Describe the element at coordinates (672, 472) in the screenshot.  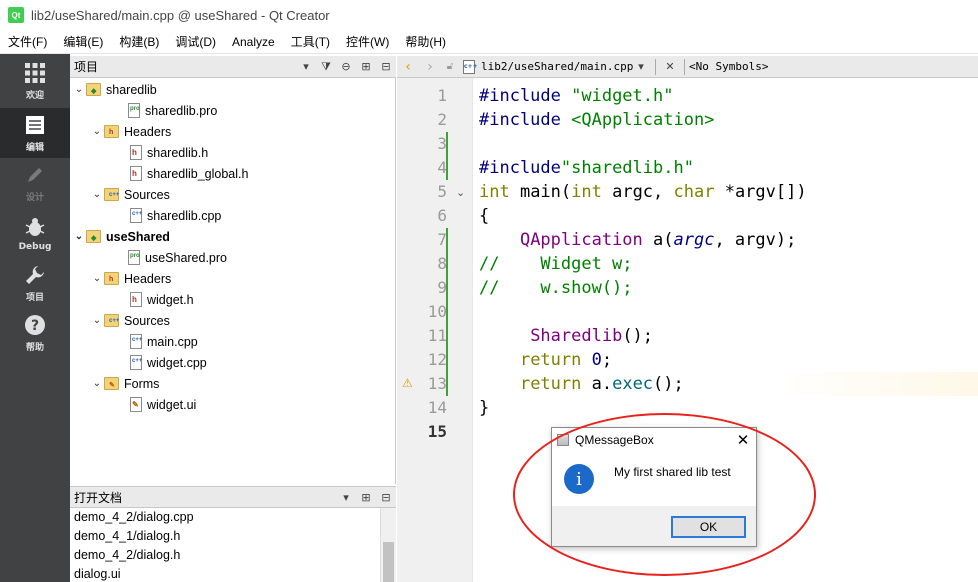
I see `dialog-message: My first shared lib test` at that location.